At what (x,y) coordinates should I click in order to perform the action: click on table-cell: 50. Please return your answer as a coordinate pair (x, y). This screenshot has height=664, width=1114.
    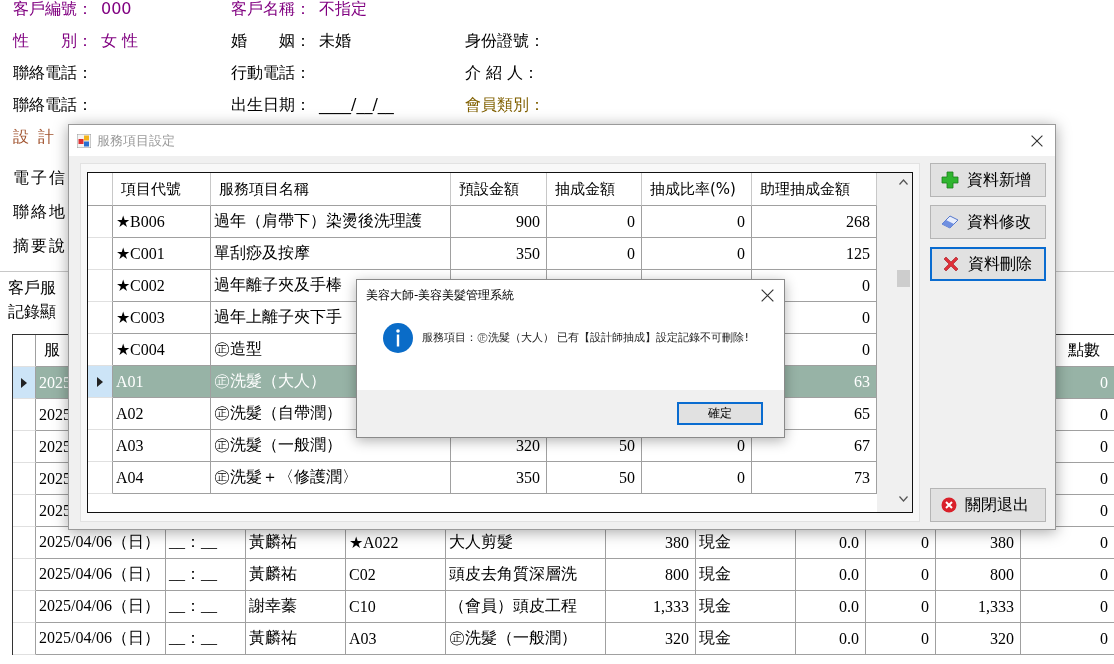
    Looking at the image, I should click on (594, 478).